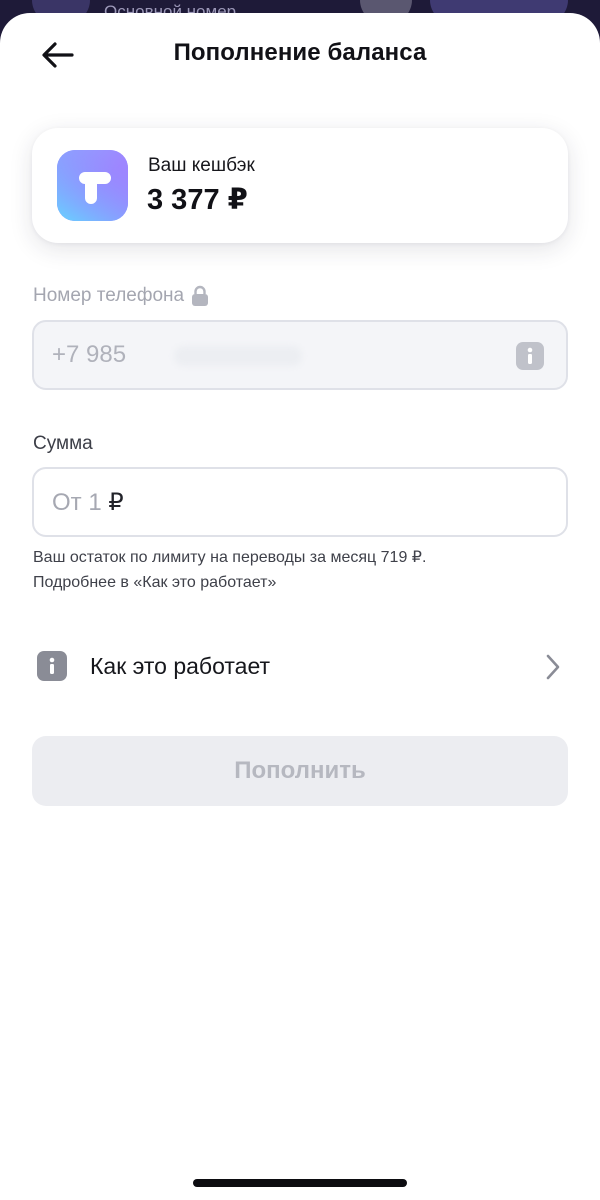 This screenshot has width=600, height=1200. I want to click on sum-currency: ₽, so click(116, 502).